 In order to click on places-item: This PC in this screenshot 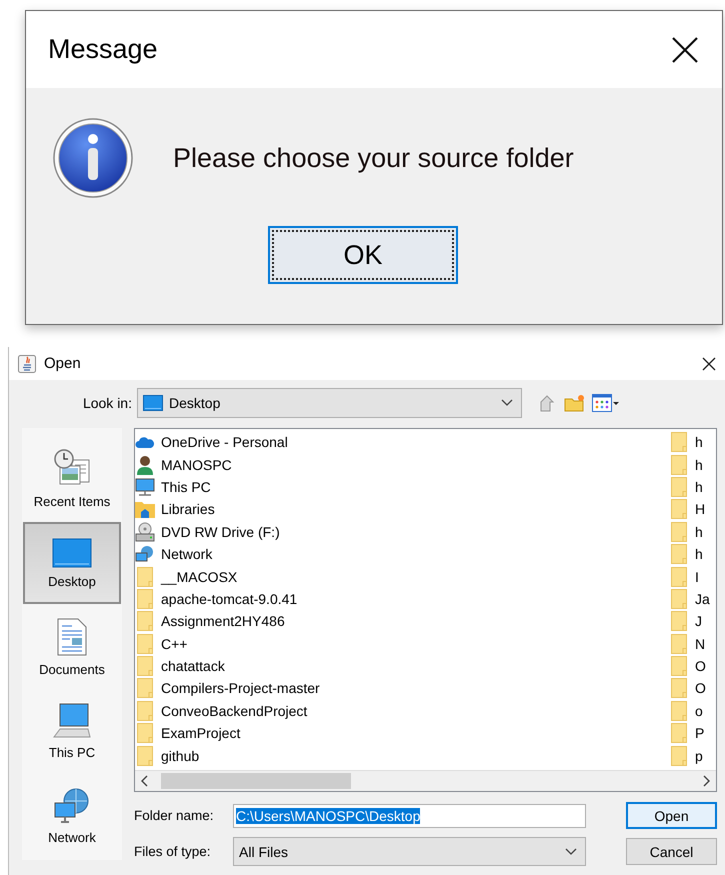, I will do `click(72, 732)`.